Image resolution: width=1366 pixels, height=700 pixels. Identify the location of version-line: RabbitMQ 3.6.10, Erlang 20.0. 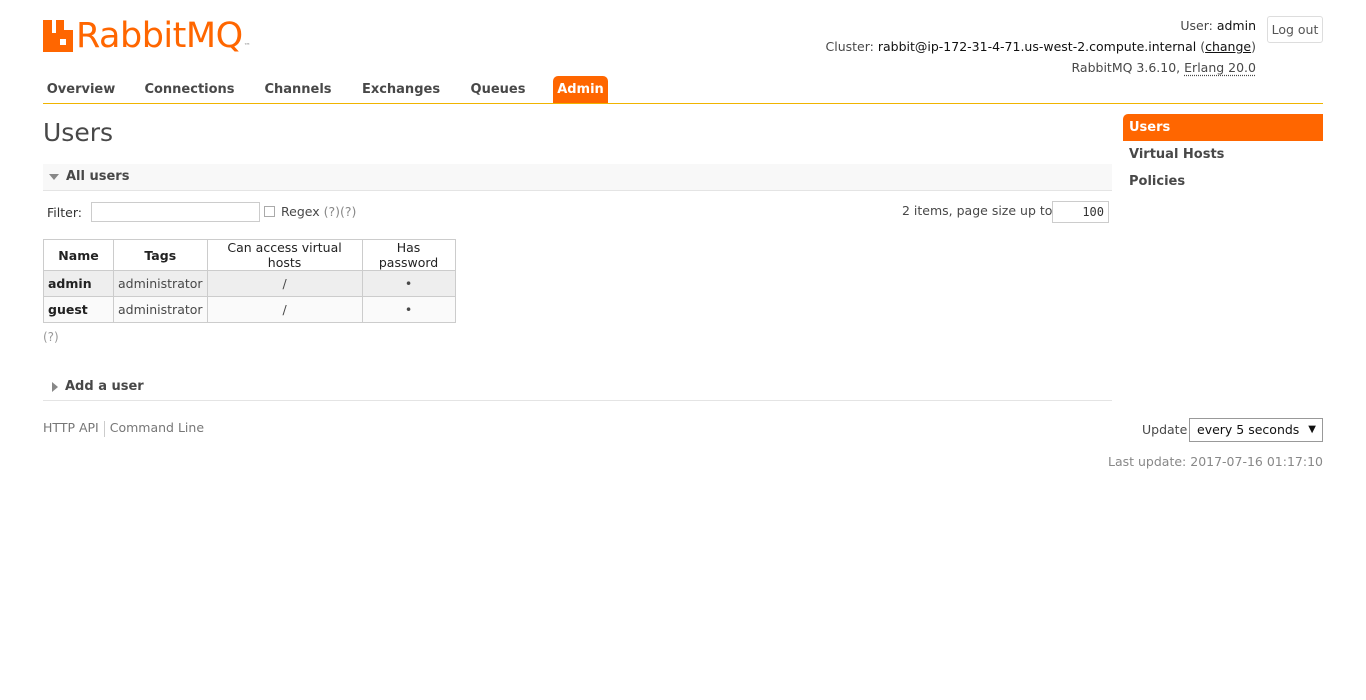
(1041, 67).